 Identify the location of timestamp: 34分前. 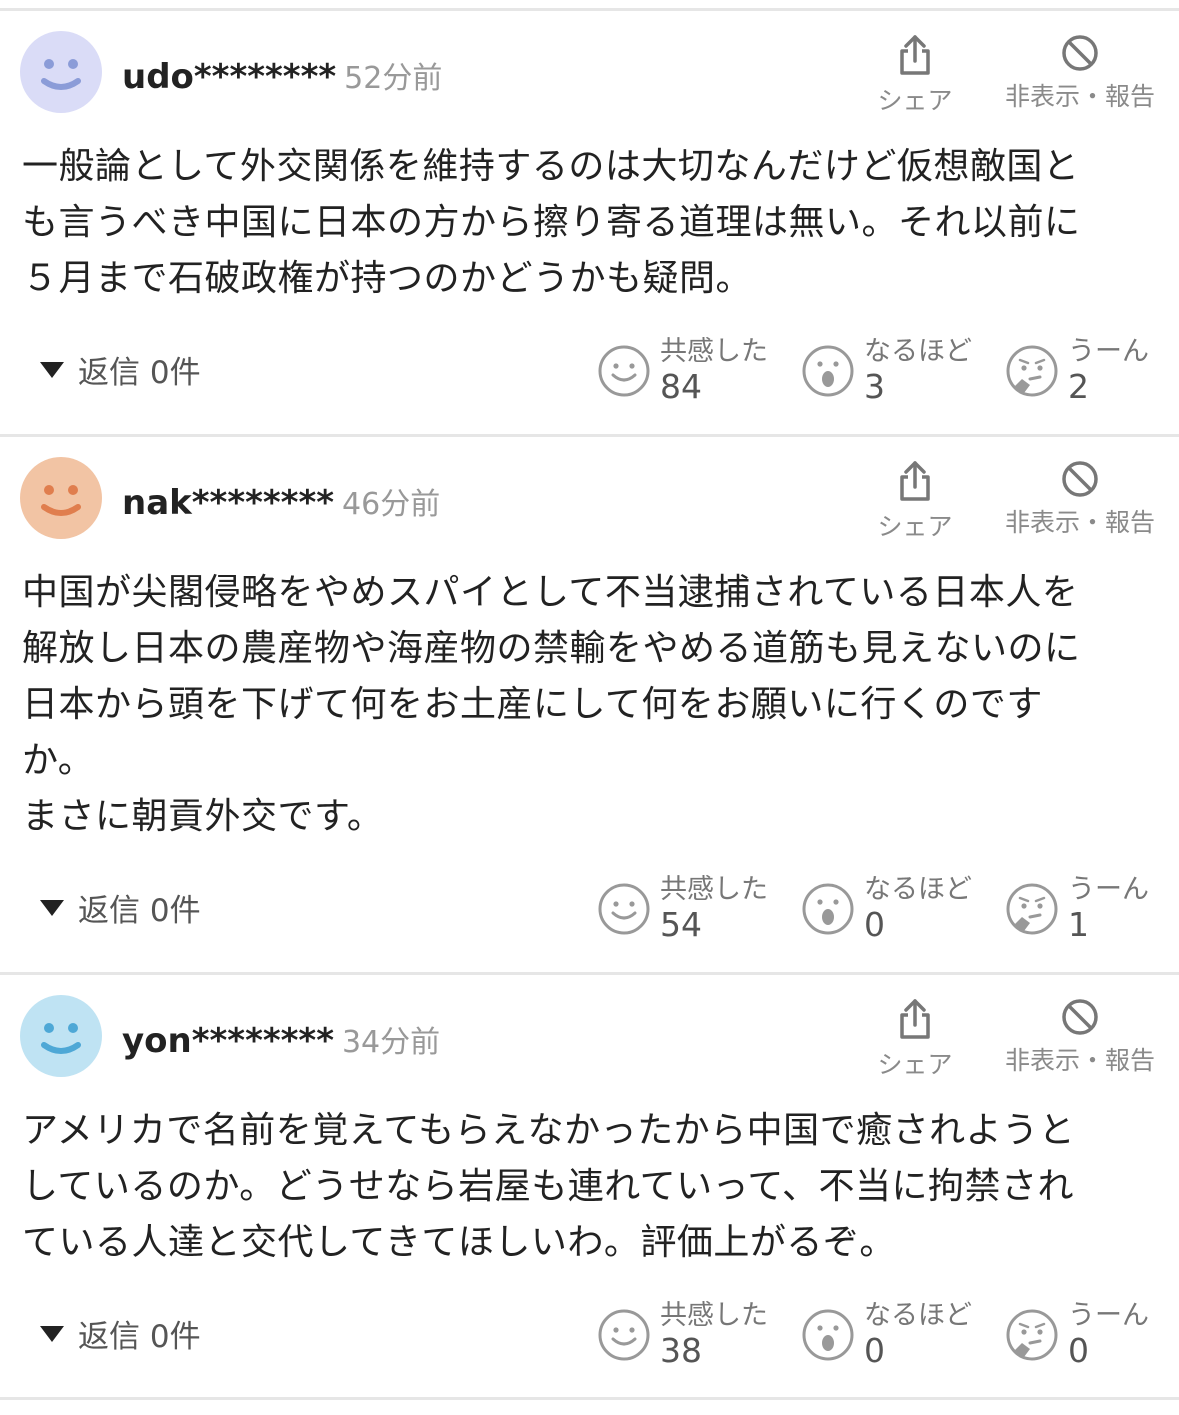
(391, 1042).